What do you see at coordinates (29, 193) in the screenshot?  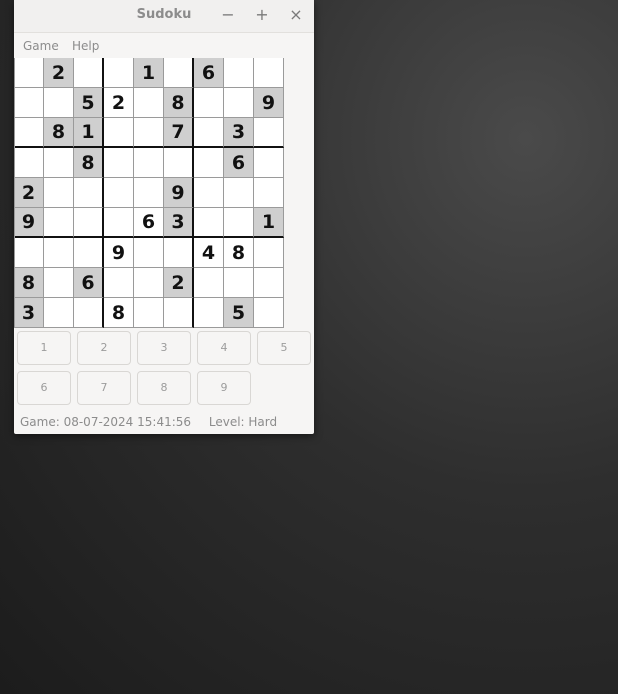 I see `cell-r5-c1: 2` at bounding box center [29, 193].